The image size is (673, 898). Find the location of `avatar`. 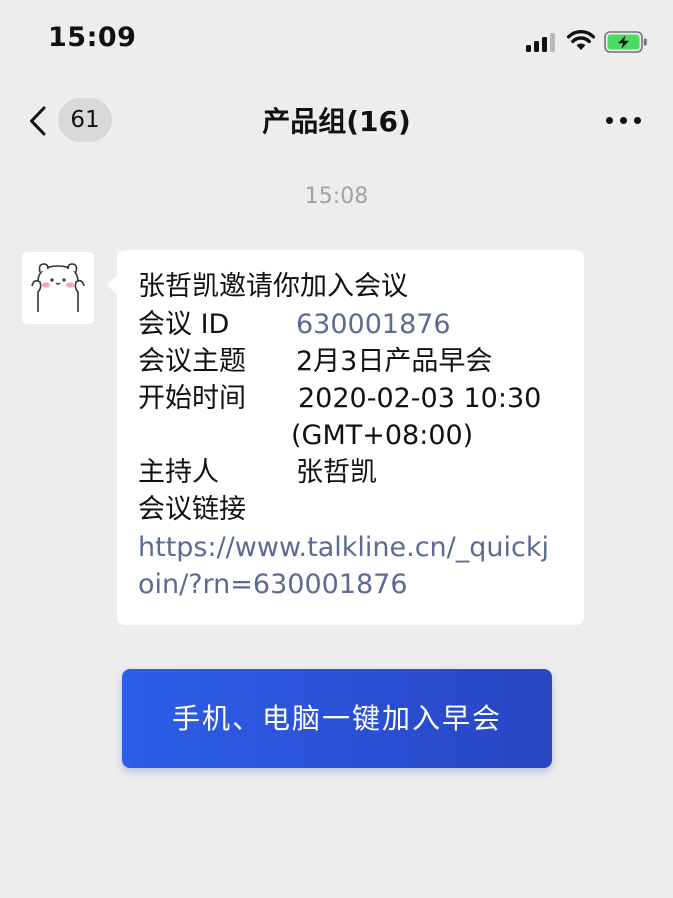

avatar is located at coordinates (58, 288).